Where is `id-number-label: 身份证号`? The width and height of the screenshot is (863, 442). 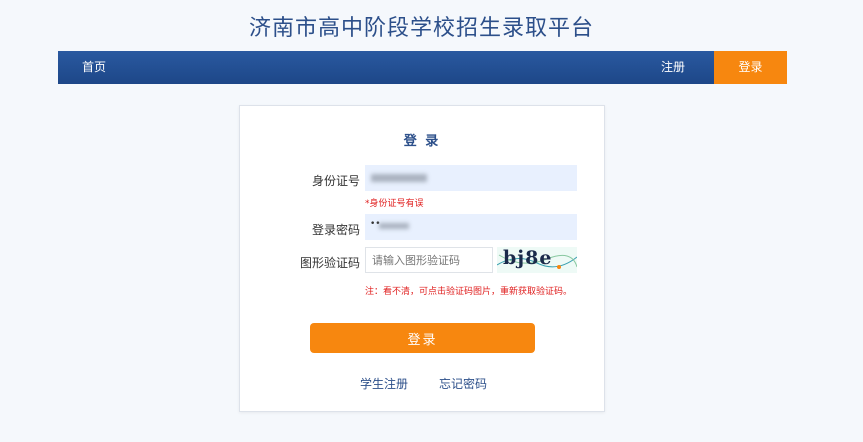 id-number-label: 身份证号 is located at coordinates (335, 181).